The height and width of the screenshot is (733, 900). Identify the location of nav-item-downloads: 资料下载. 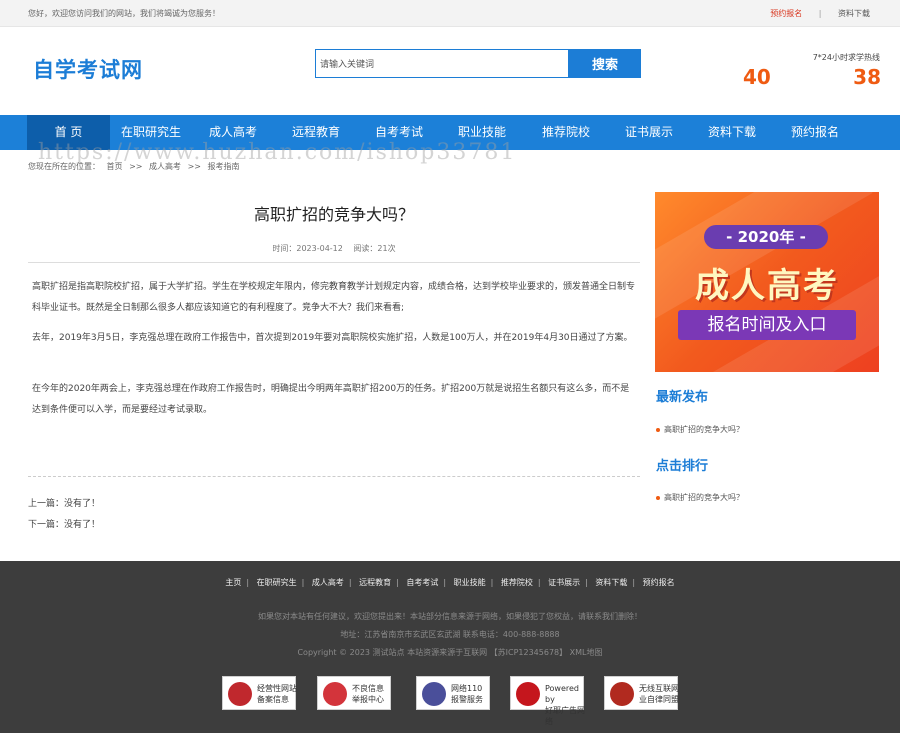
(732, 132).